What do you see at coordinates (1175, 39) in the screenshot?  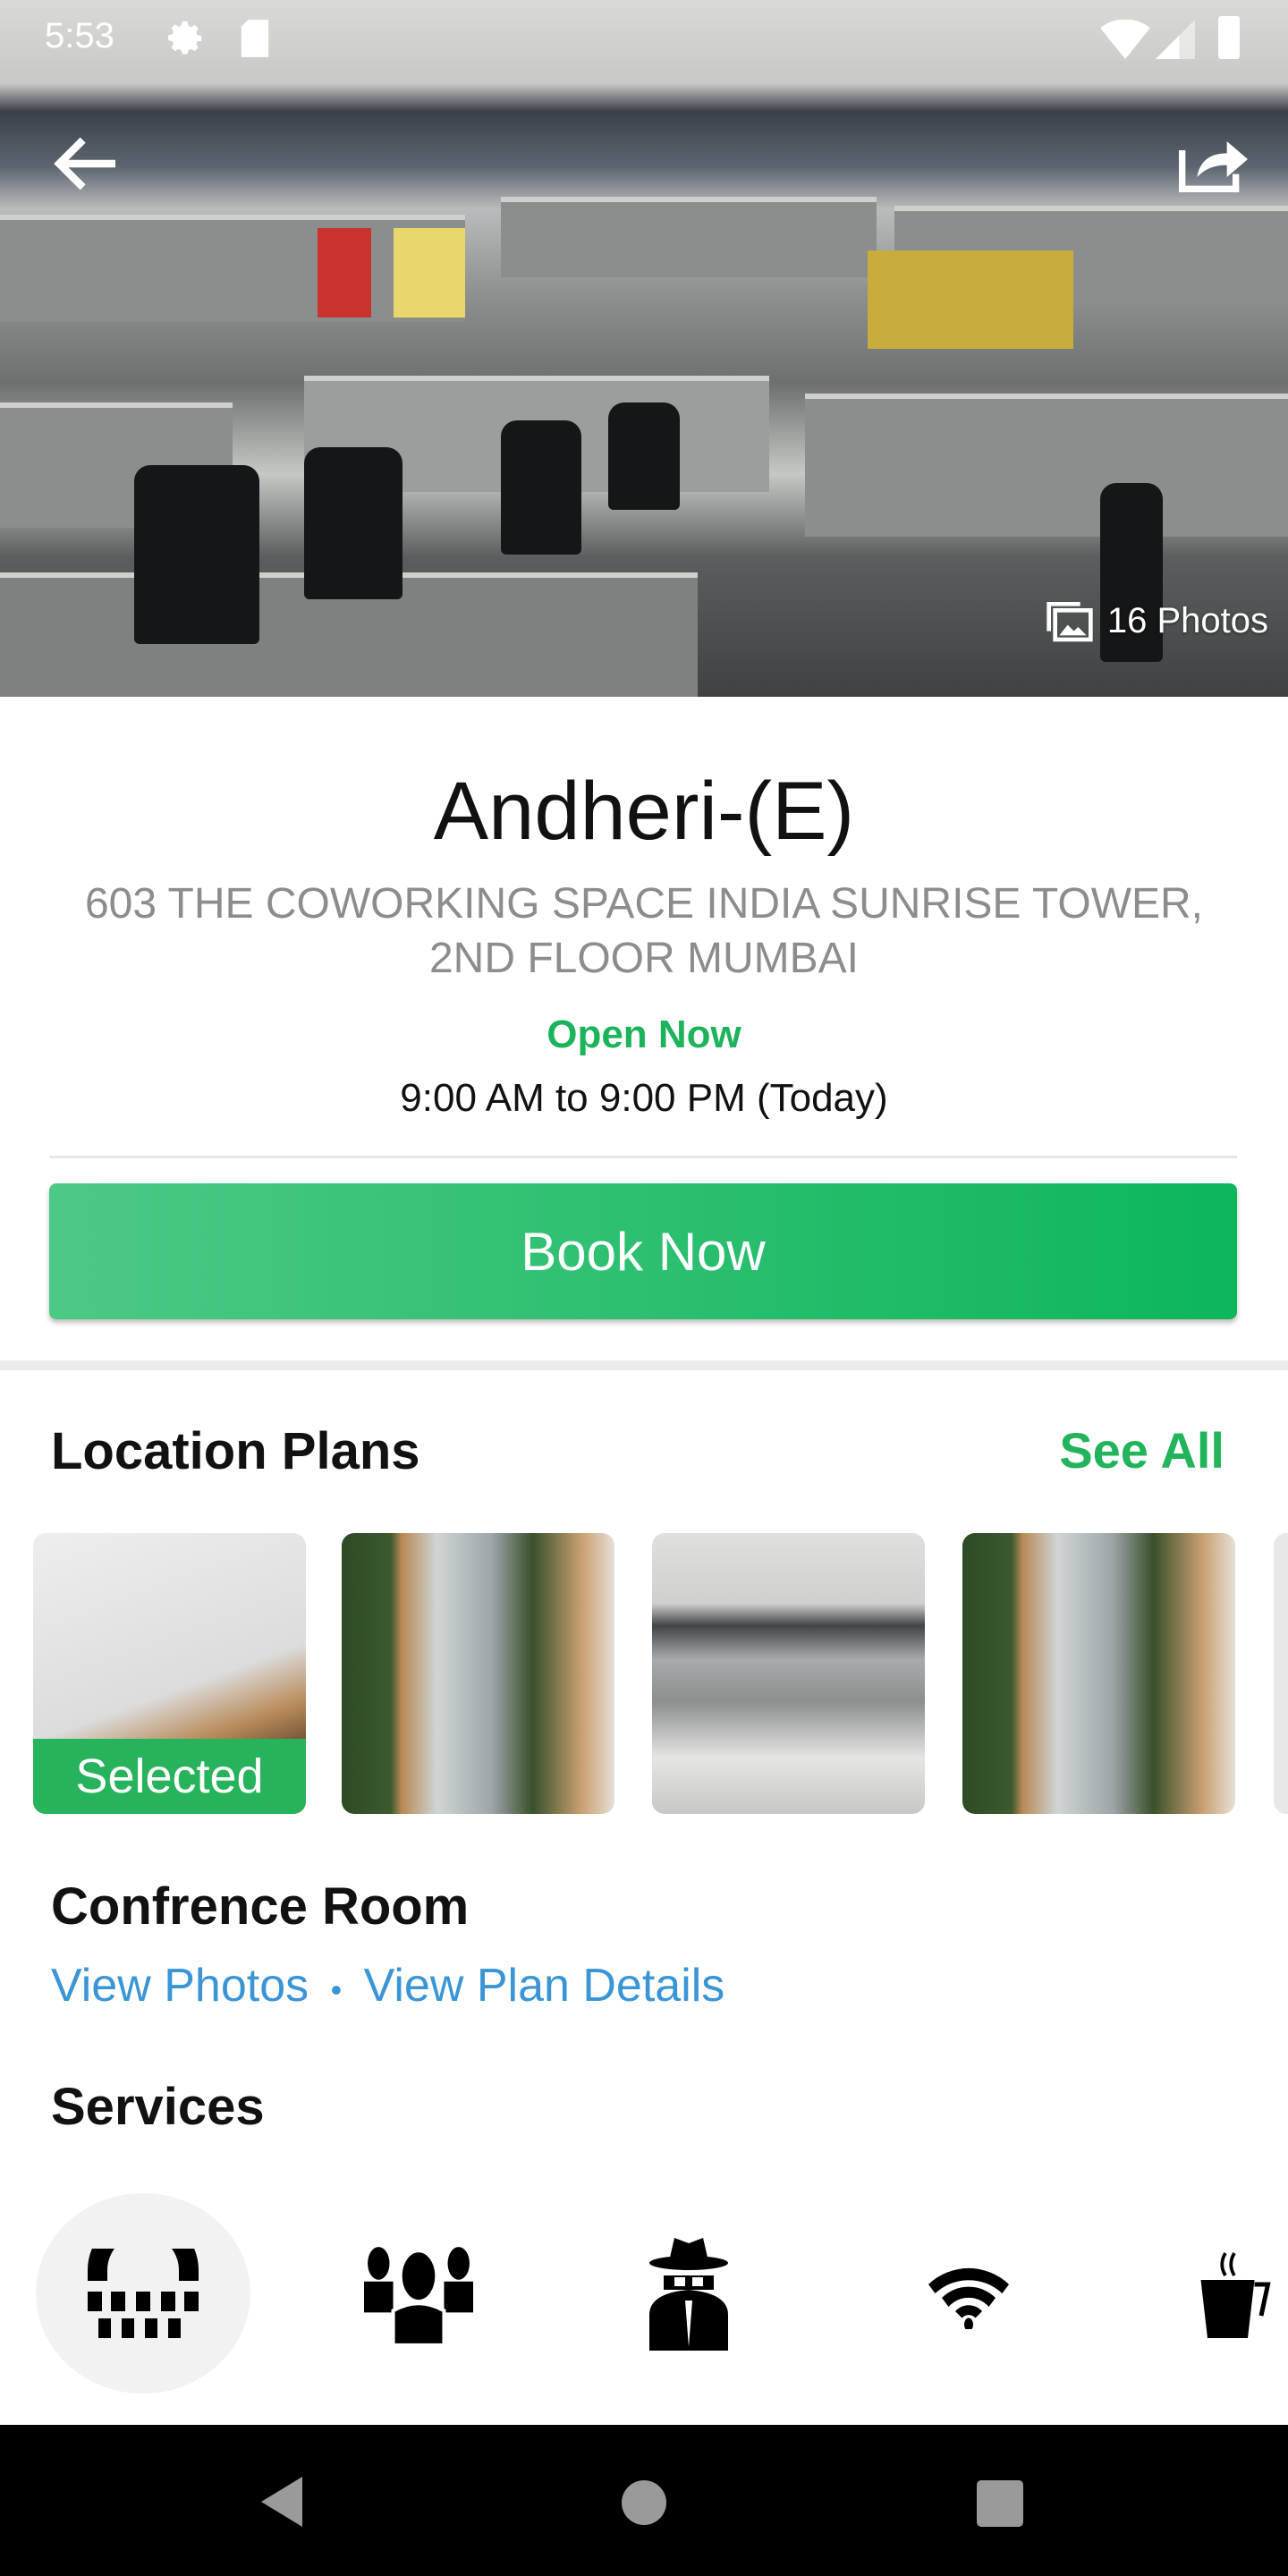 I see `signal-icon` at bounding box center [1175, 39].